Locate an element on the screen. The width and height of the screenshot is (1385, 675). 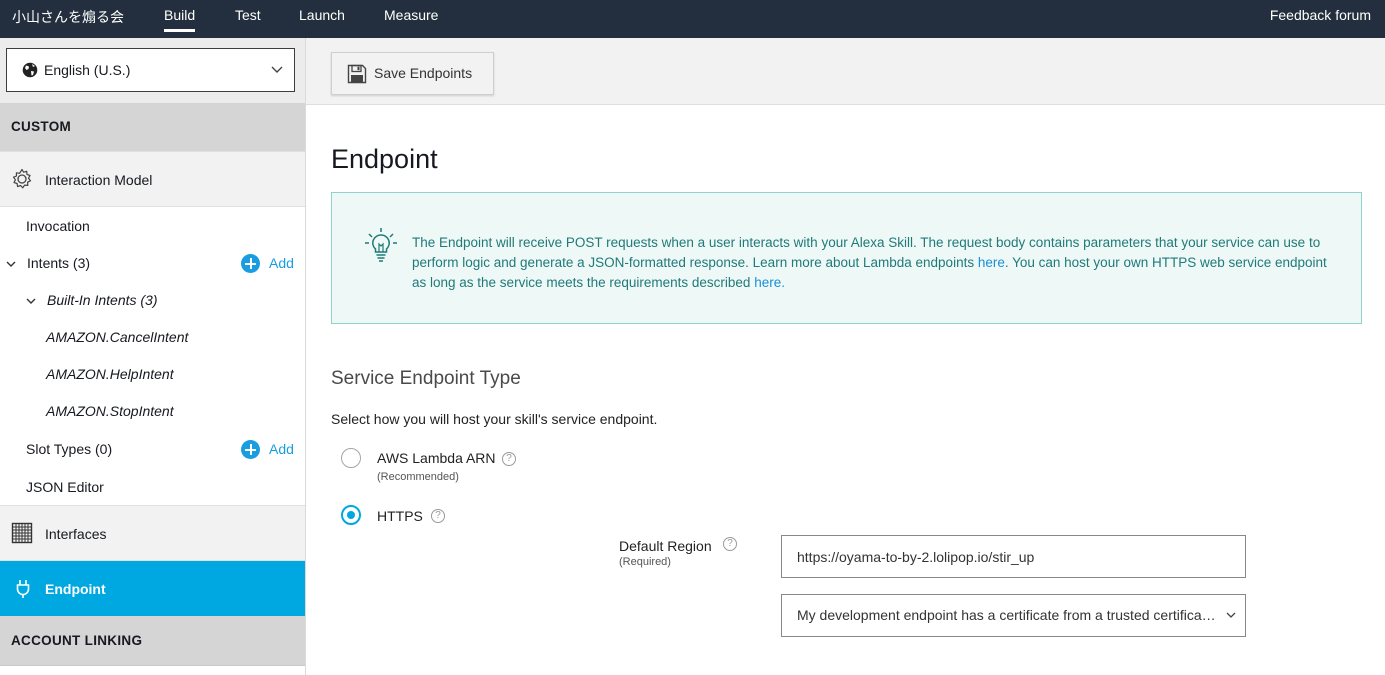
language-select: English (U.S.) is located at coordinates (150, 70).